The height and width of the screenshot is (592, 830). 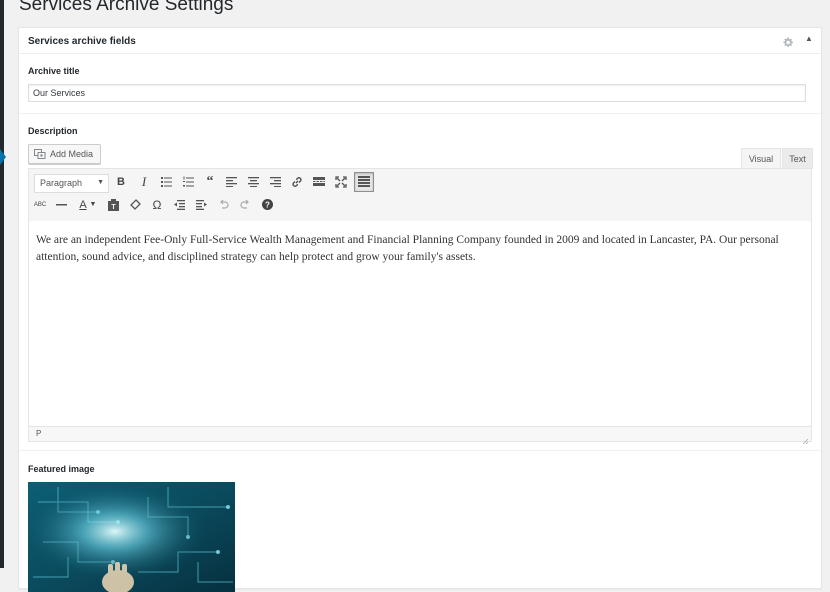 I want to click on triangle-up-icon: ▲, so click(x=809, y=38).